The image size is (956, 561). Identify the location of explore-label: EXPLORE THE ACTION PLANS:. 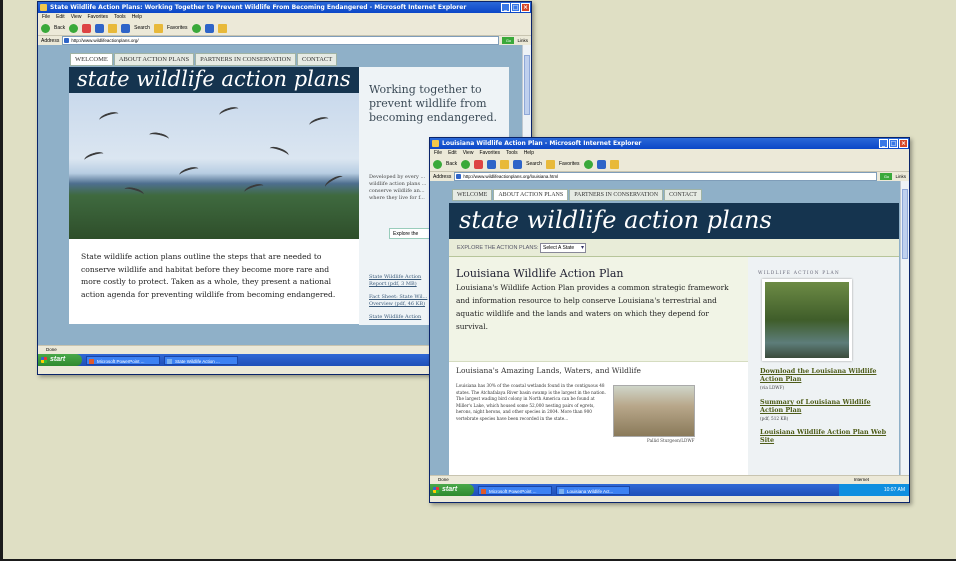
(498, 248).